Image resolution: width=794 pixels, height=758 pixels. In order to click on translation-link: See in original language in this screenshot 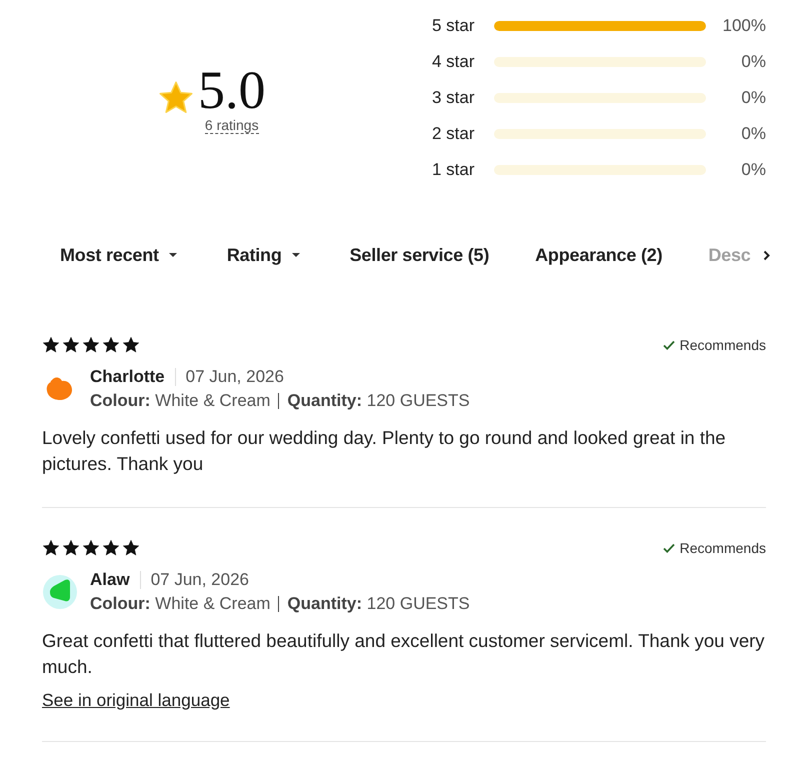, I will do `click(136, 700)`.